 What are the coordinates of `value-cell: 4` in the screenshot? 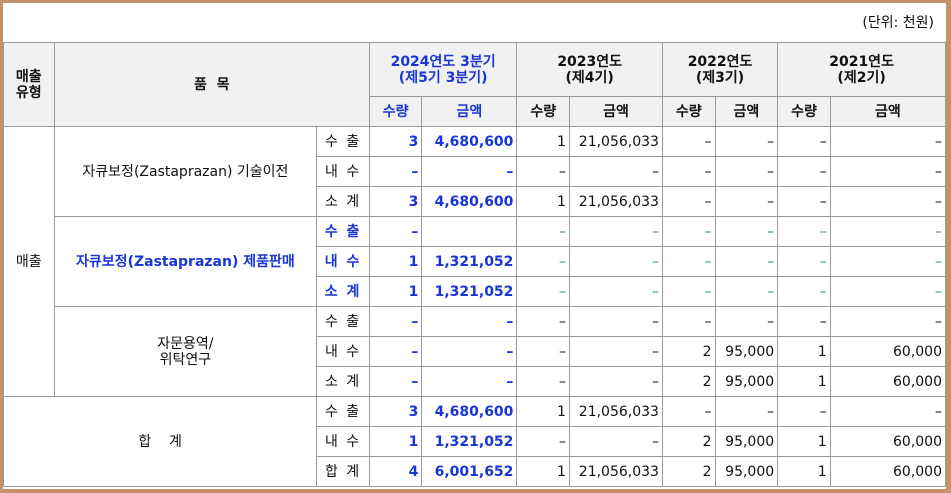 It's located at (395, 471).